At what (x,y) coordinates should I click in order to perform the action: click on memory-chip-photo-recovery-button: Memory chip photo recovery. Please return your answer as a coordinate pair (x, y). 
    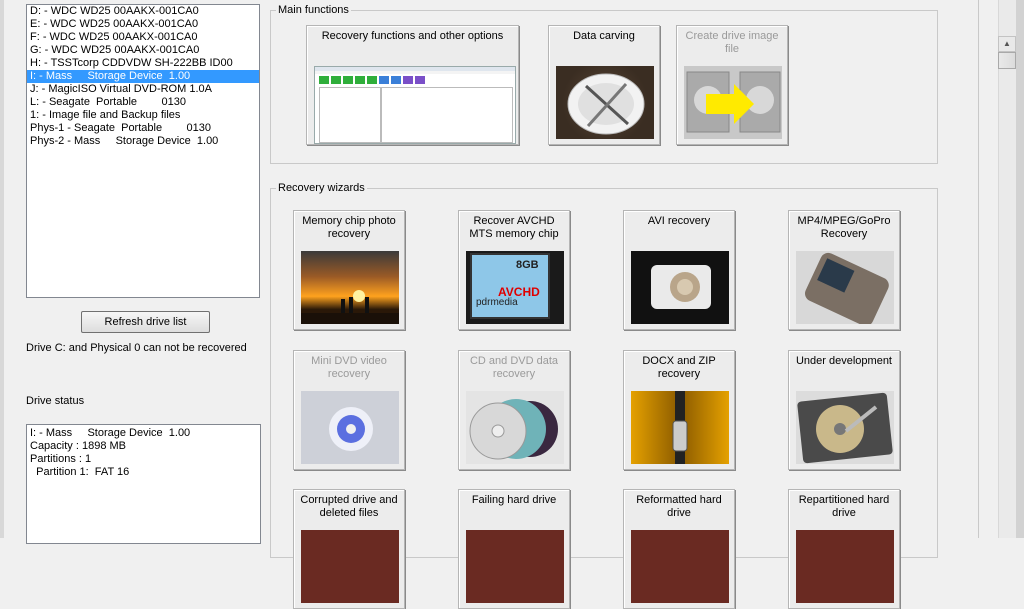
    Looking at the image, I should click on (349, 270).